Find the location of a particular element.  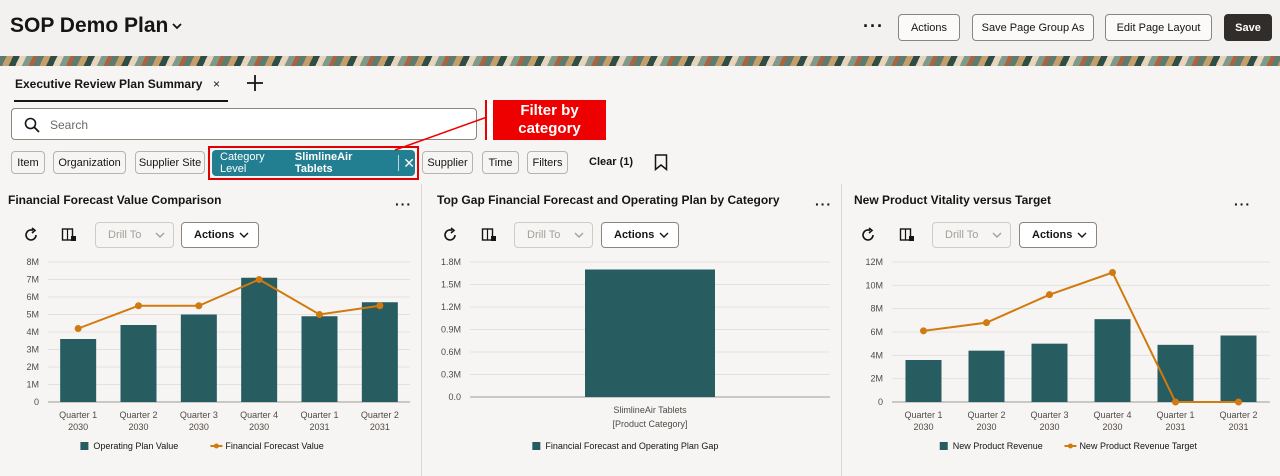

legend-swatch-marker is located at coordinates (1070, 446).